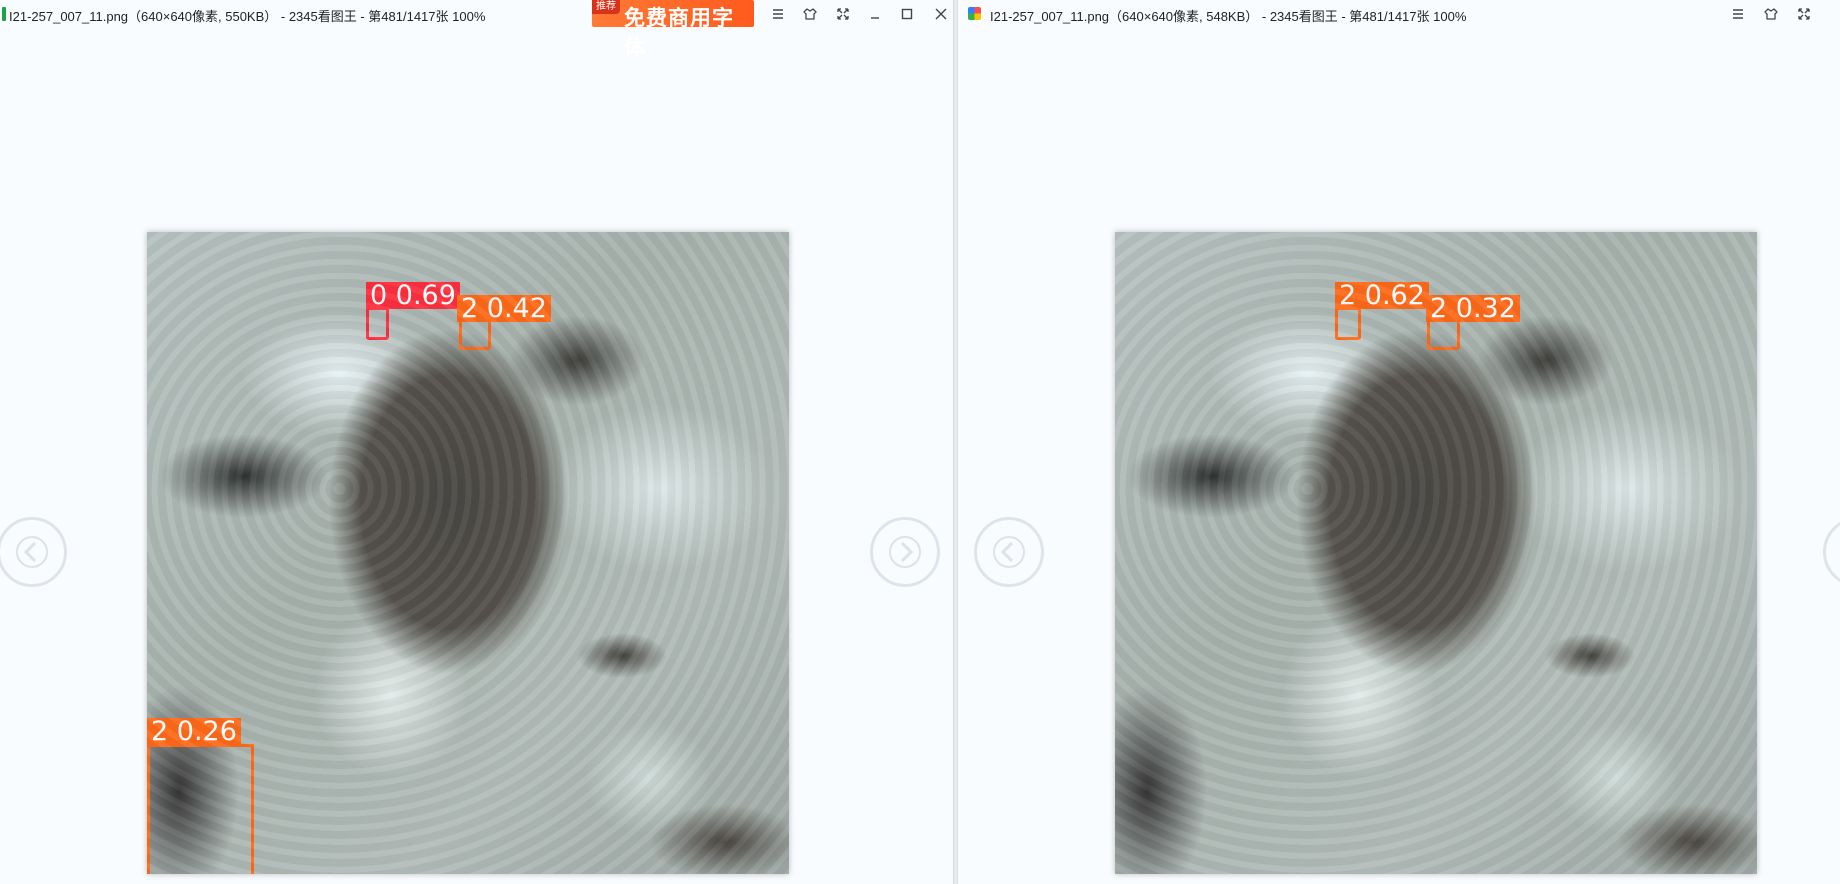  Describe the element at coordinates (1473, 308) in the screenshot. I see `detection-label: 2 0.32` at that location.